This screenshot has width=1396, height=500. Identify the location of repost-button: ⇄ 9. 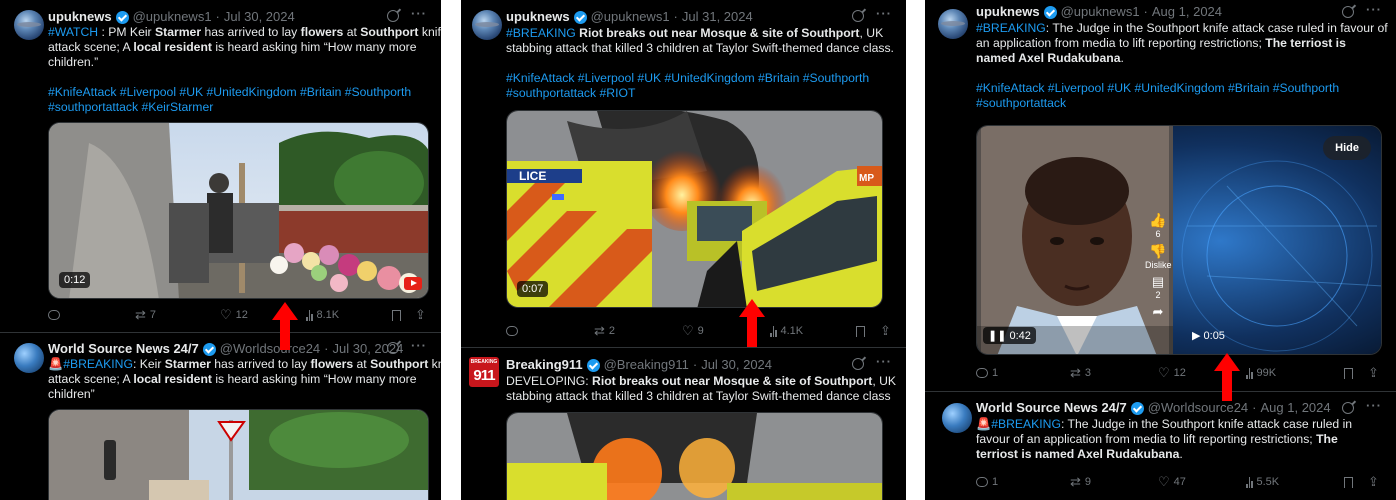
(1081, 481).